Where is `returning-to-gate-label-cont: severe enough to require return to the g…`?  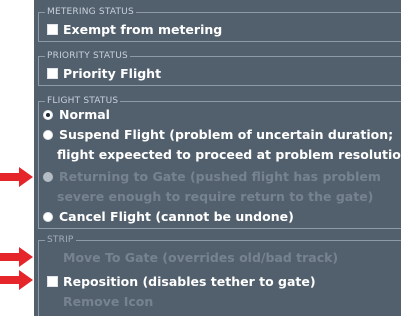
returning-to-gate-label-cont: severe enough to require return to the g… is located at coordinates (215, 196).